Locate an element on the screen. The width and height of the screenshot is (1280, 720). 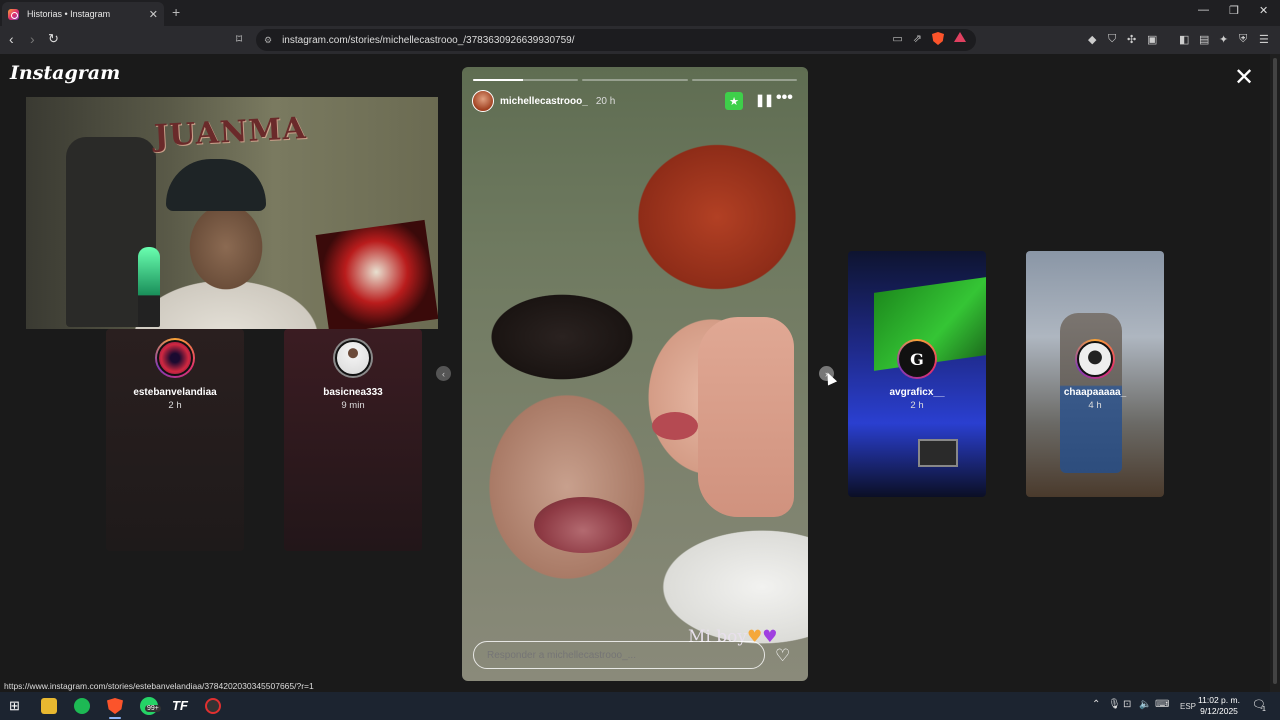
reload-icon: ↻ is located at coordinates (53, 39).